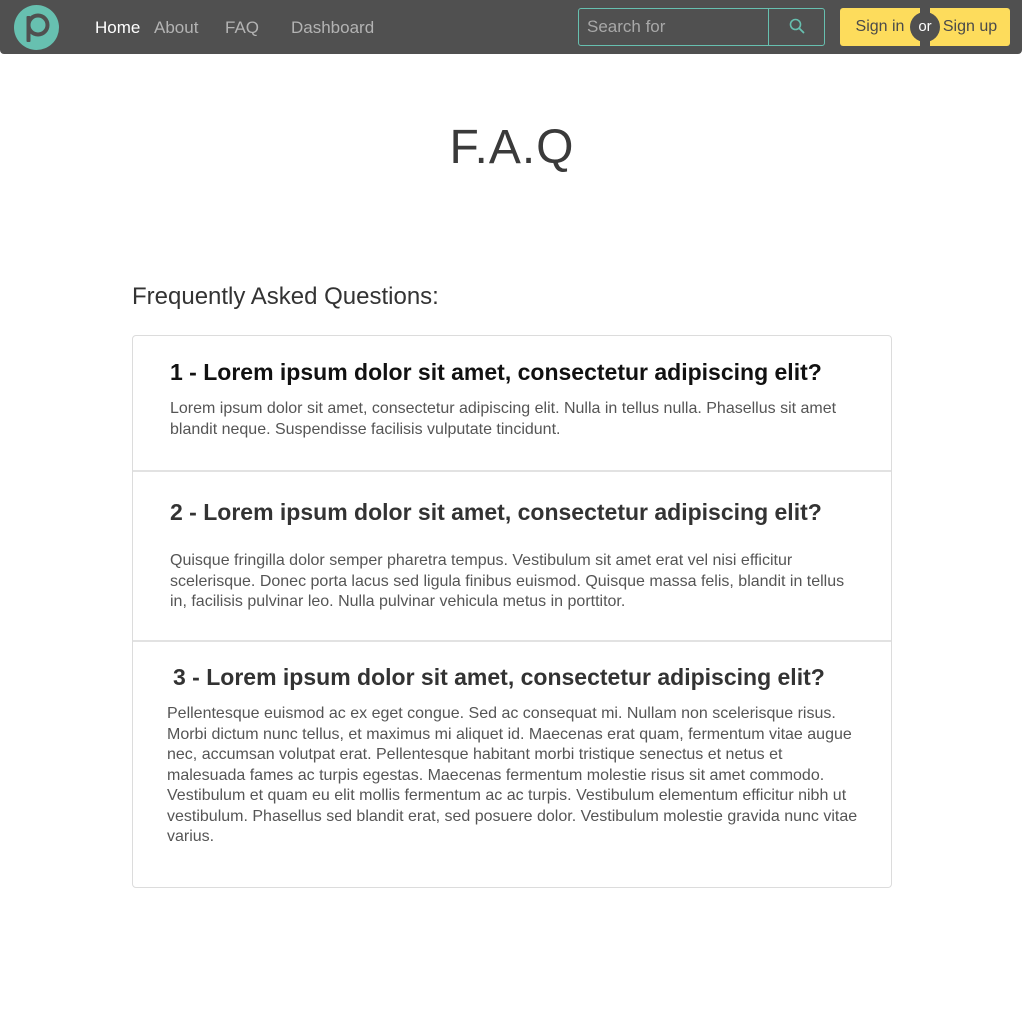 This screenshot has height=1024, width=1024. Describe the element at coordinates (880, 27) in the screenshot. I see `sign-in-button: Sign in` at that location.